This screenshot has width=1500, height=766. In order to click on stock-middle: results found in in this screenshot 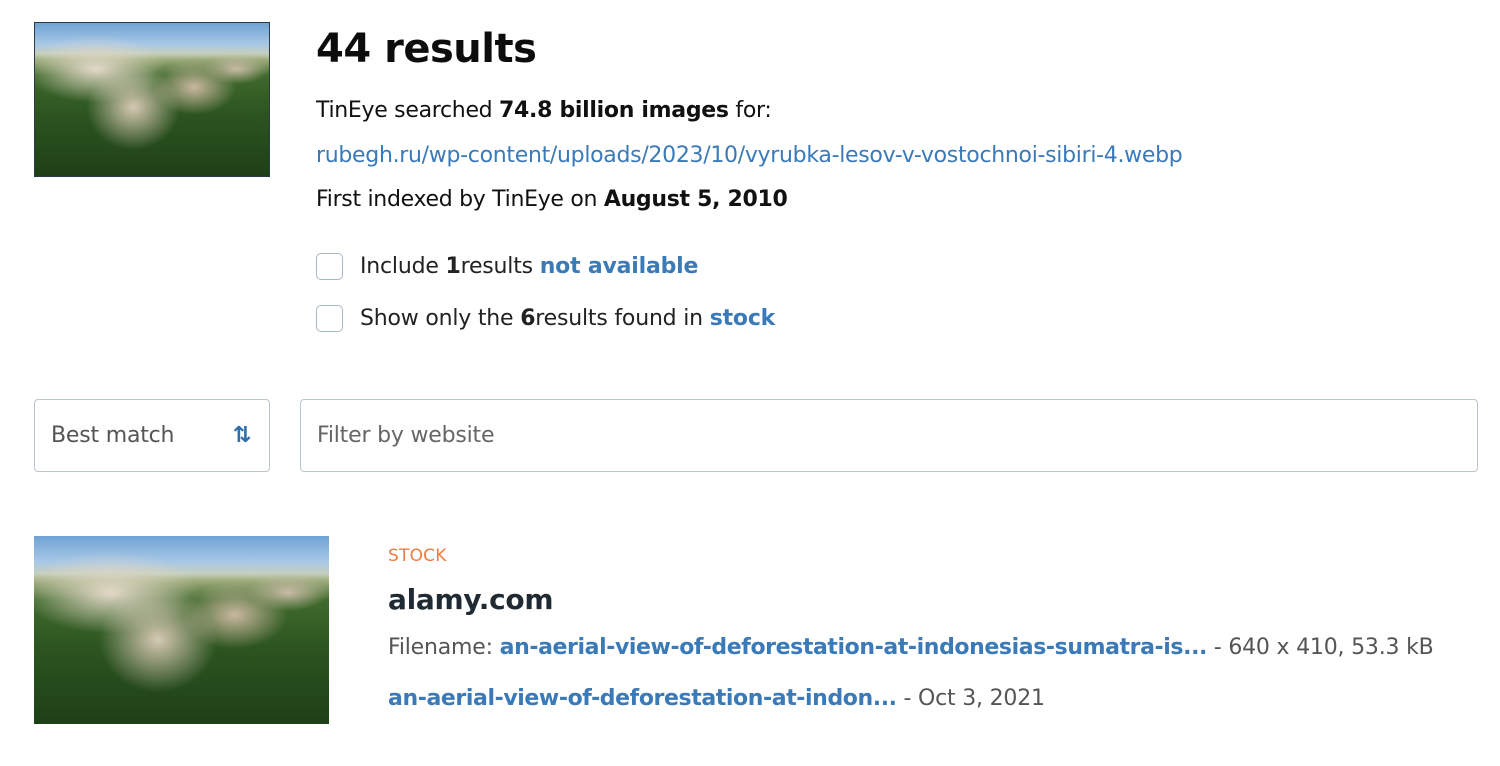, I will do `click(619, 318)`.